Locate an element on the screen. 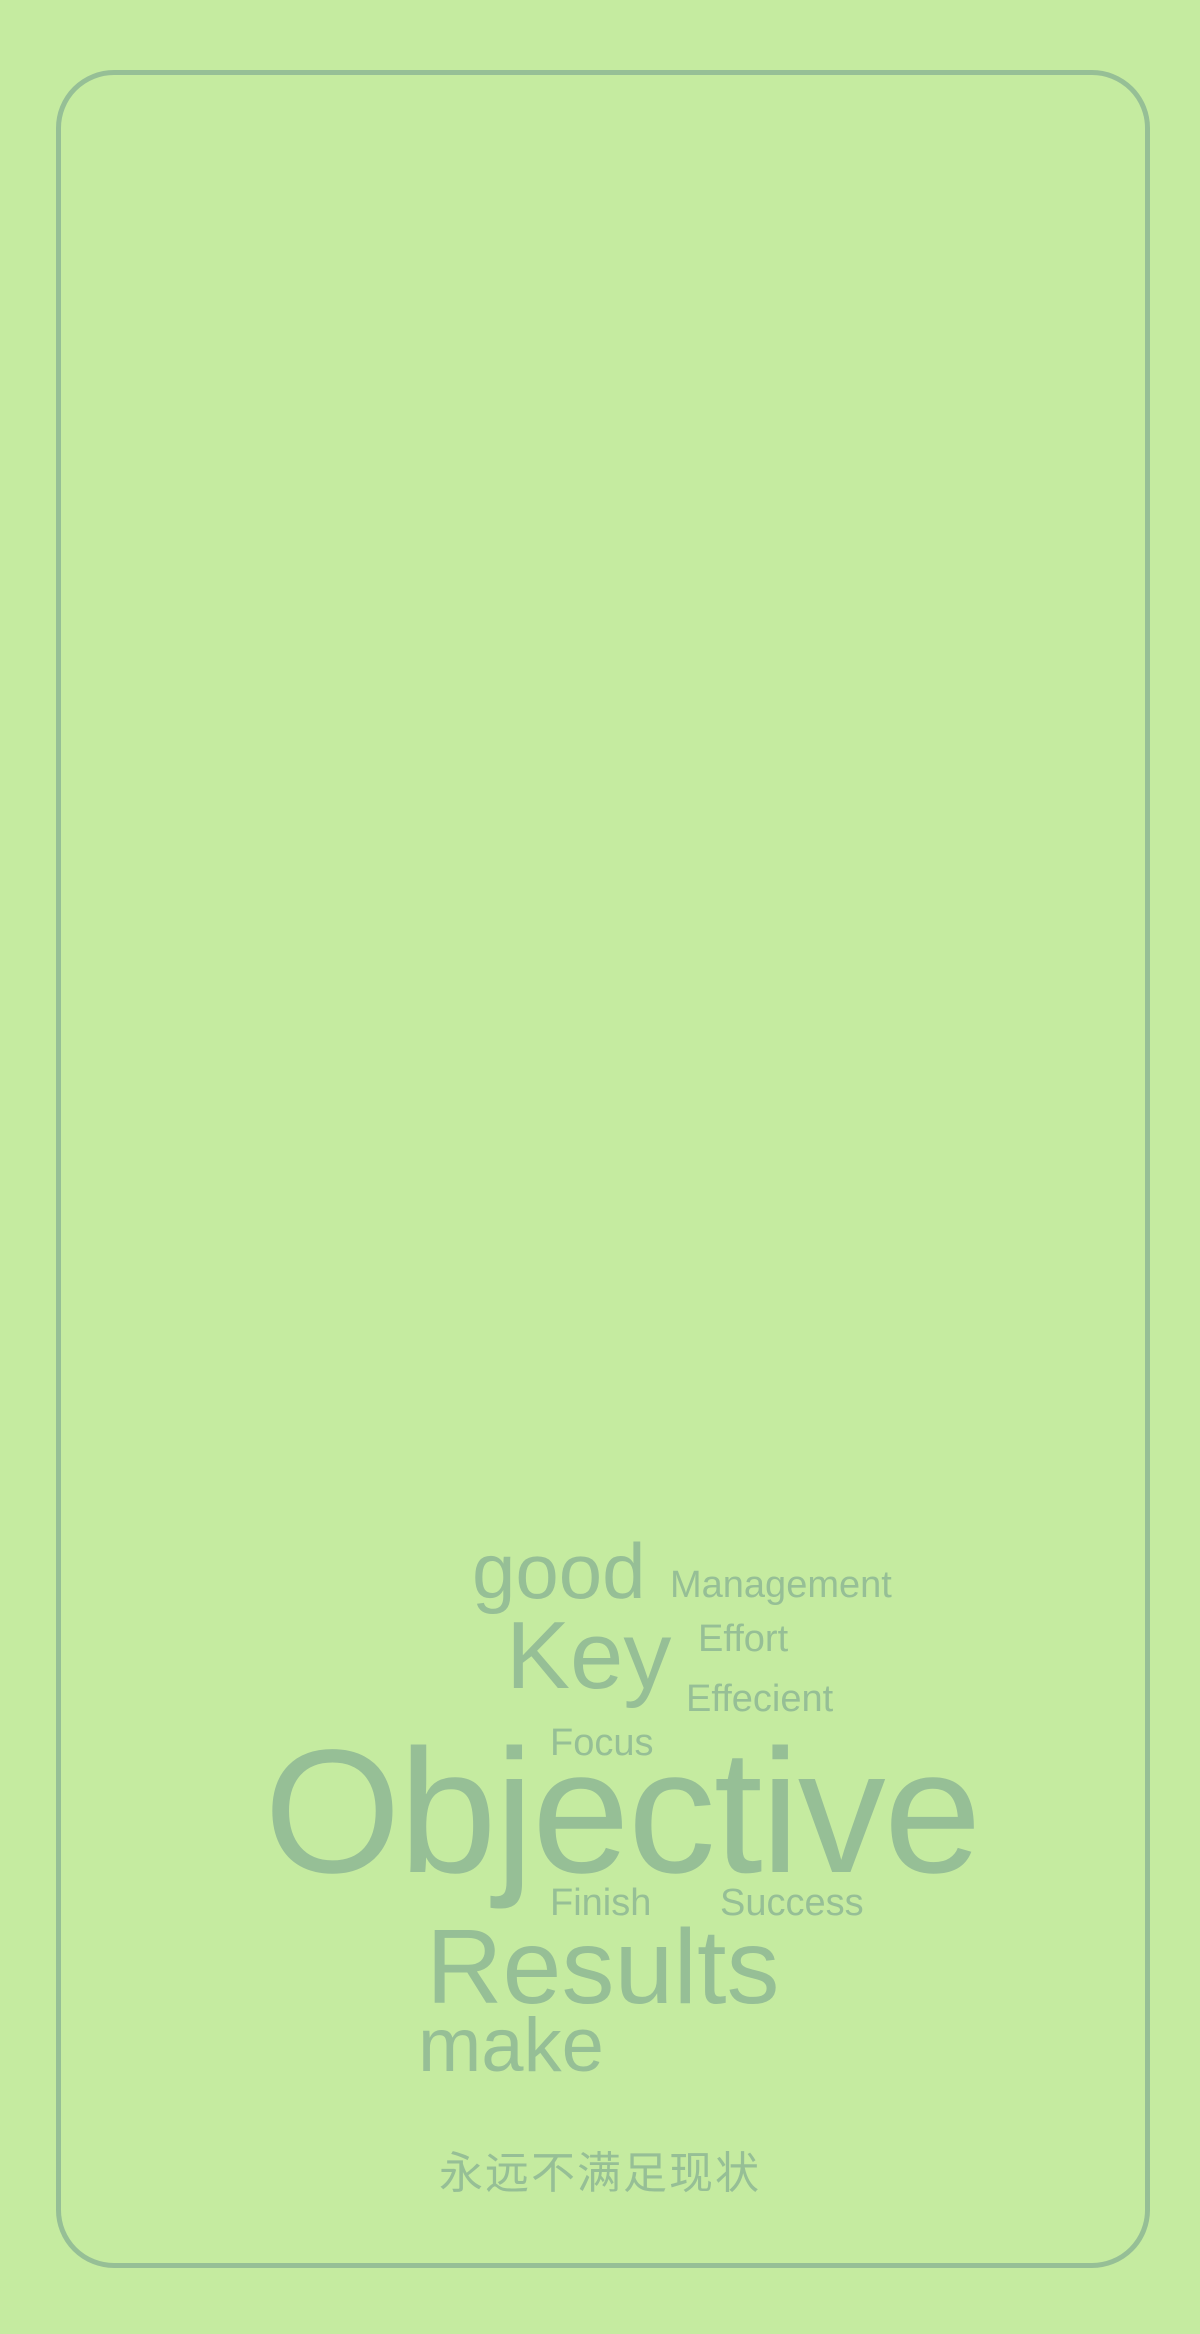  word-effecient: Effecient is located at coordinates (760, 1699).